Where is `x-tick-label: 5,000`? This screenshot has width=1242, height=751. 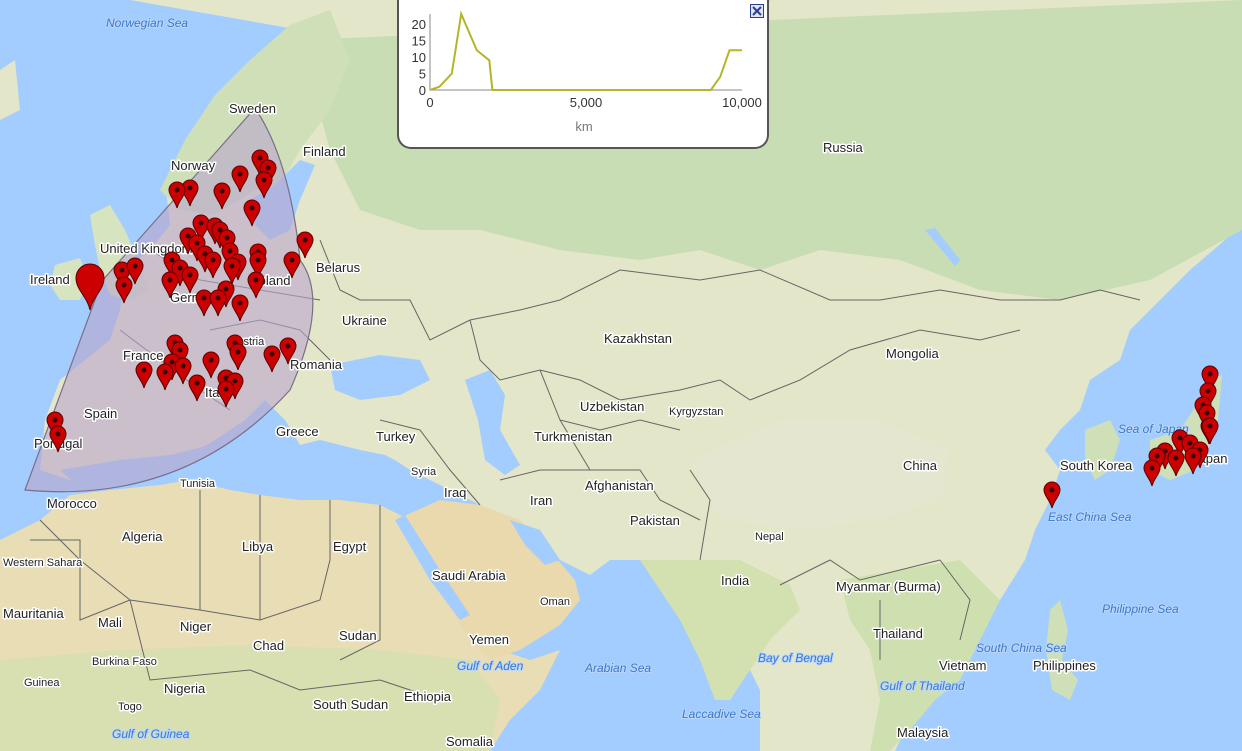
x-tick-label: 5,000 is located at coordinates (586, 102).